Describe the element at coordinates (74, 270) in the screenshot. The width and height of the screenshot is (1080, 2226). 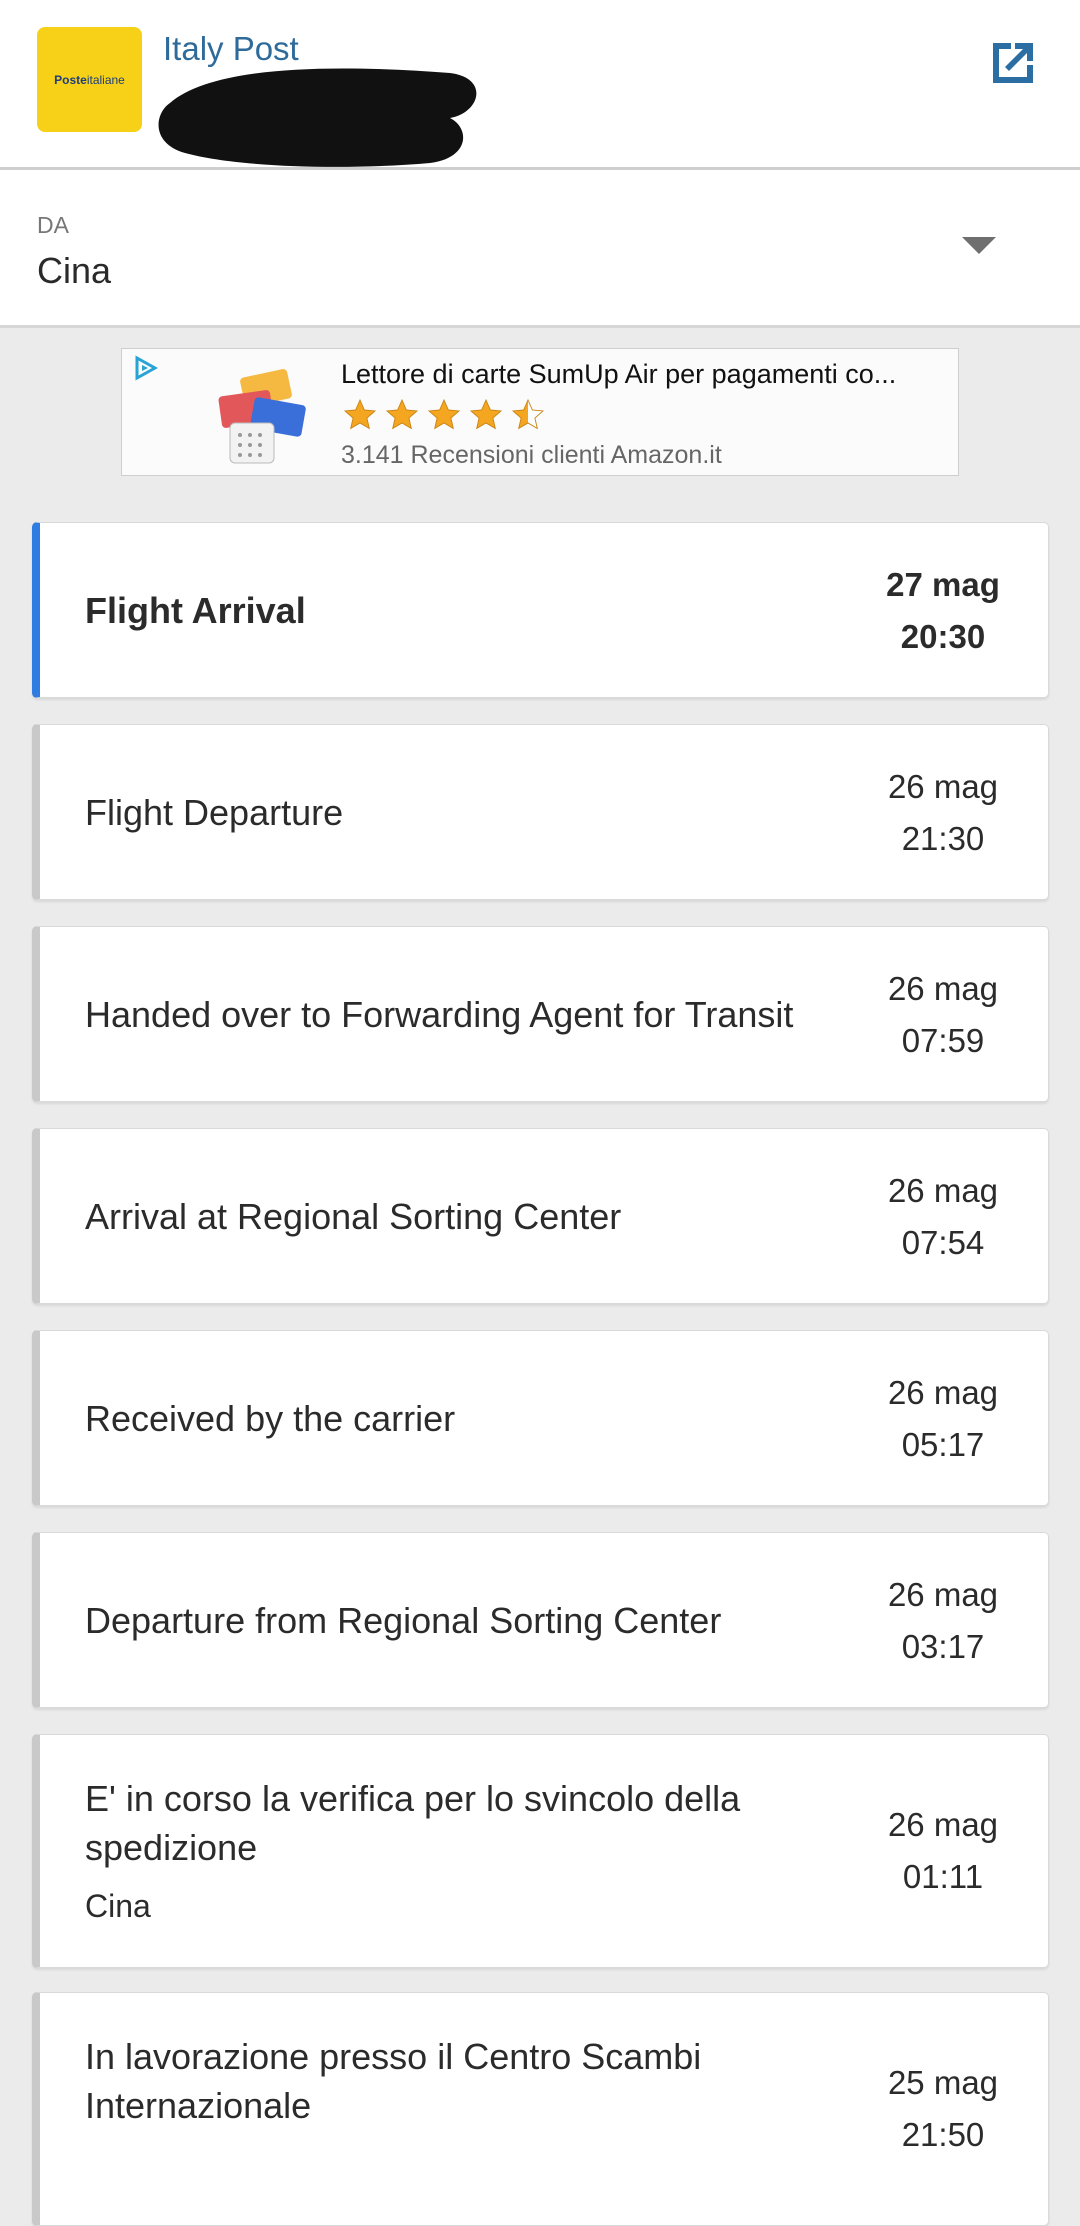
I see `origin-value: Cina` at that location.